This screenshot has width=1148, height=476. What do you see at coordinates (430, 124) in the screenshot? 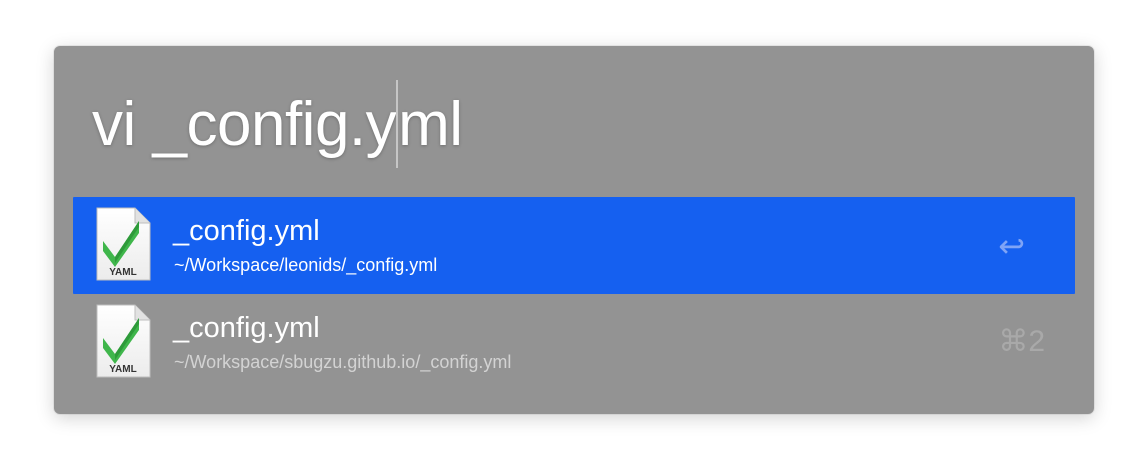
I see `query-text-after-caret: ml` at bounding box center [430, 124].